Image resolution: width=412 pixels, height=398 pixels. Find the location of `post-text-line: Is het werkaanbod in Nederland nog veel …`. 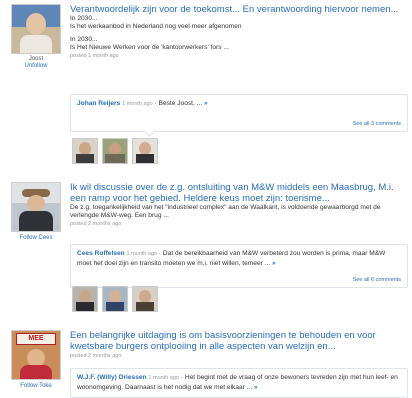

post-text-line: Is het werkaanbod in Nederland nog veel … is located at coordinates (156, 26).